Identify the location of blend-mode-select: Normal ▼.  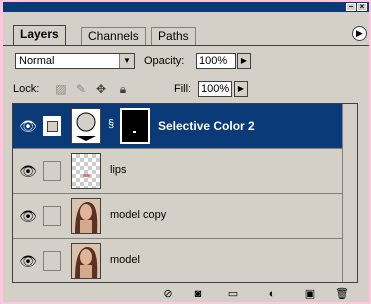
(75, 61).